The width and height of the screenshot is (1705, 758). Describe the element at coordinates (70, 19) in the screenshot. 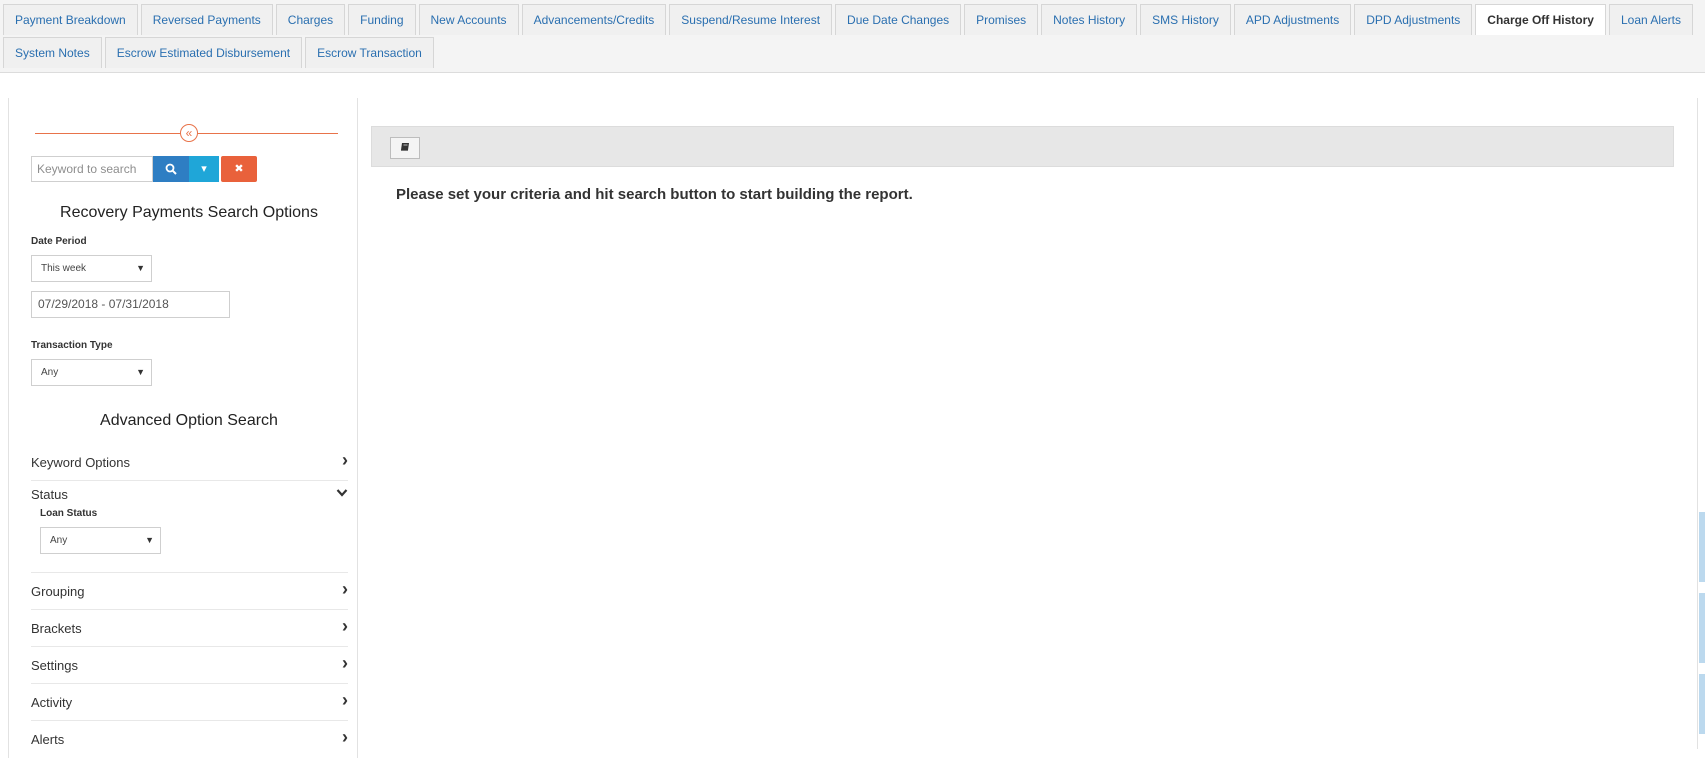

I see `tab-payment-breakdown: Payment Breakdown` at that location.